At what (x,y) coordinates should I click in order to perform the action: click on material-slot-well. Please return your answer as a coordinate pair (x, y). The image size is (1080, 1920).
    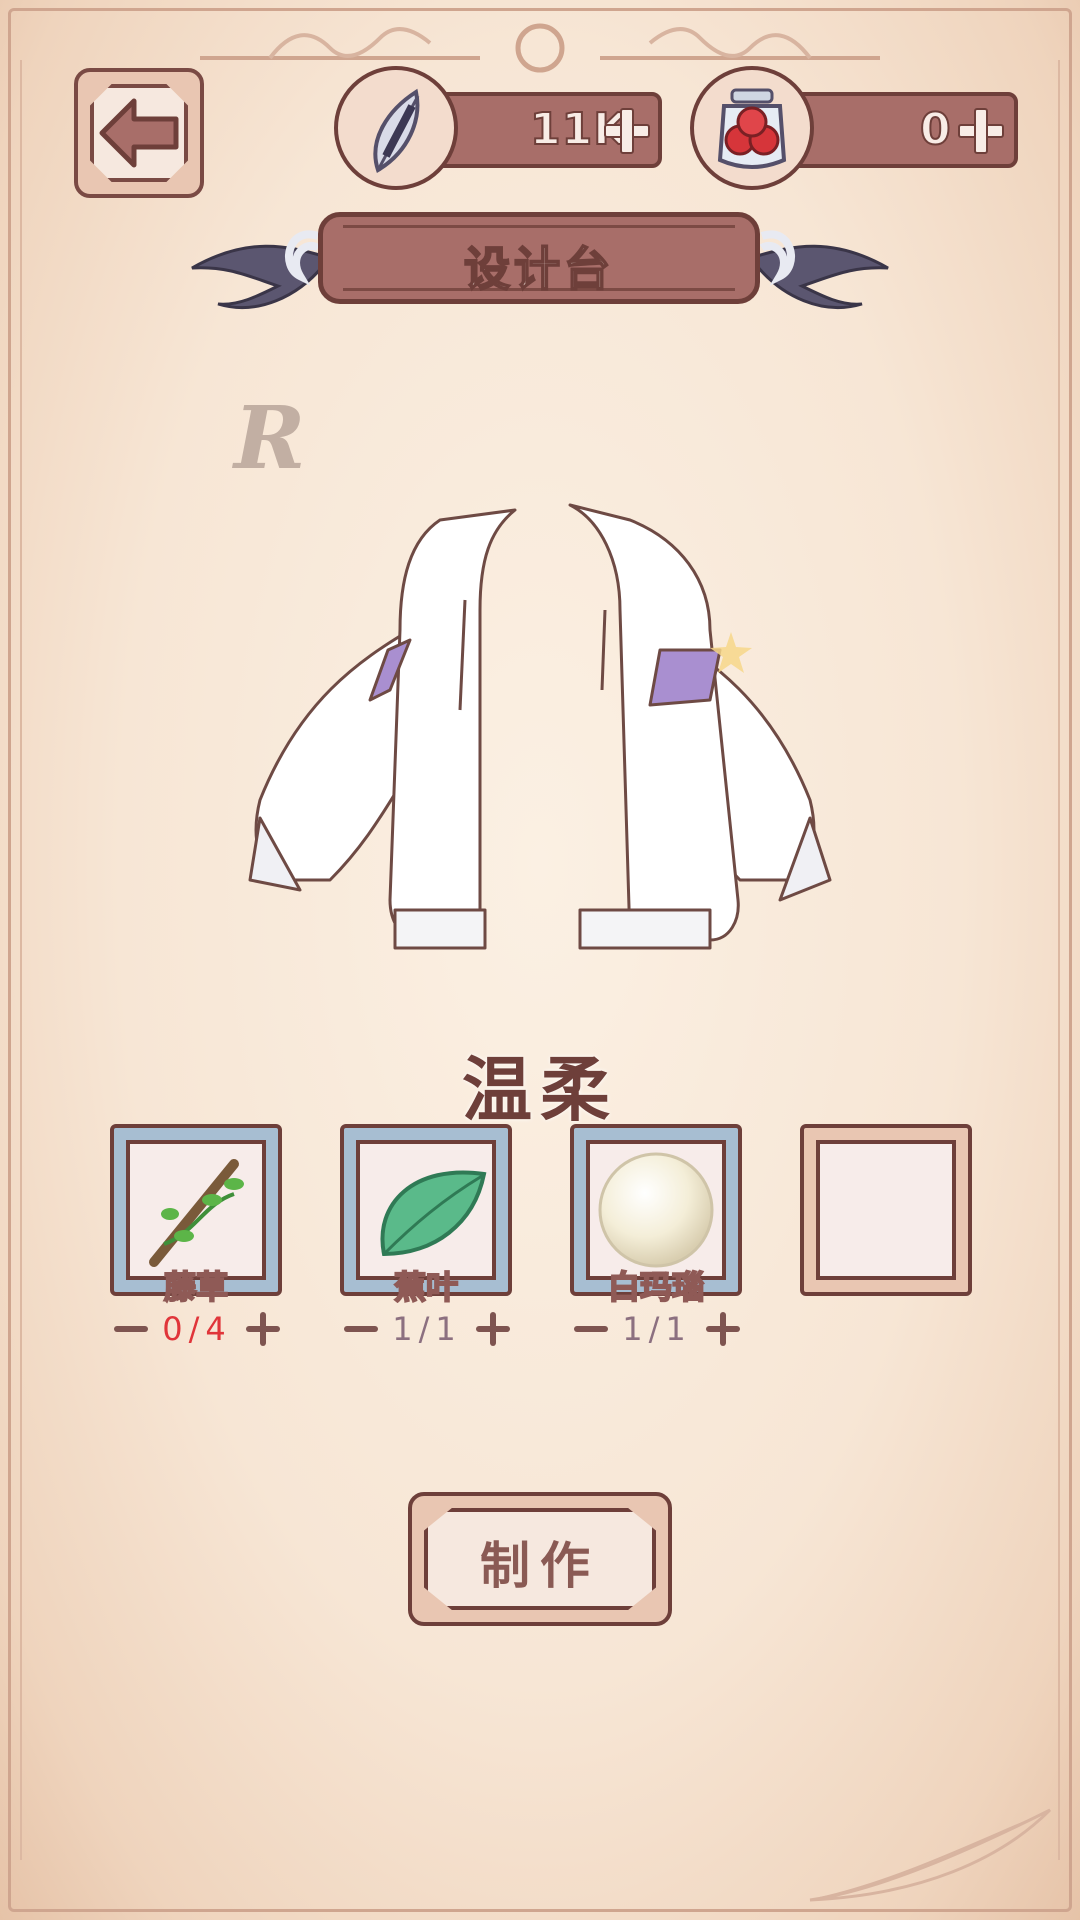
    Looking at the image, I should click on (886, 1210).